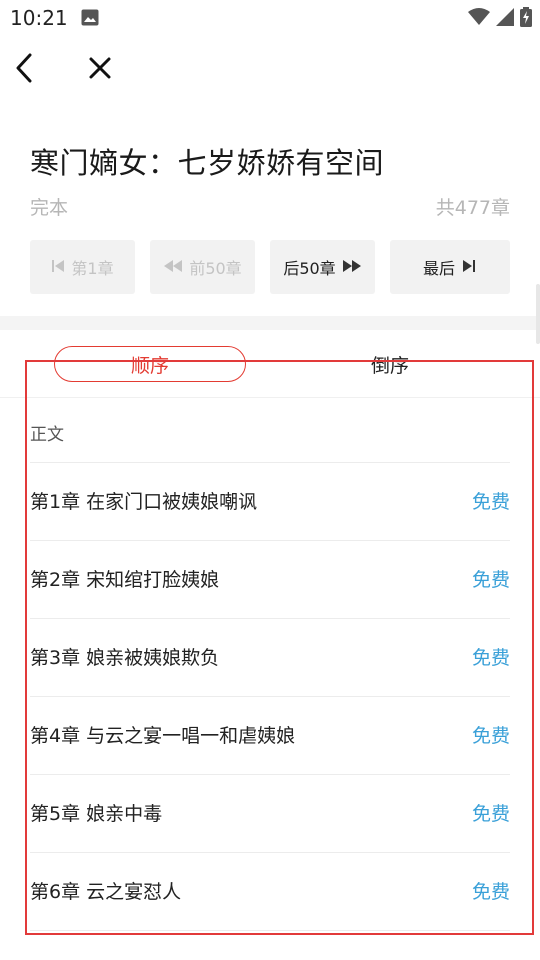  What do you see at coordinates (270, 658) in the screenshot?
I see `chapter-row: 第3章 娘亲被姨娘欺负 免费` at bounding box center [270, 658].